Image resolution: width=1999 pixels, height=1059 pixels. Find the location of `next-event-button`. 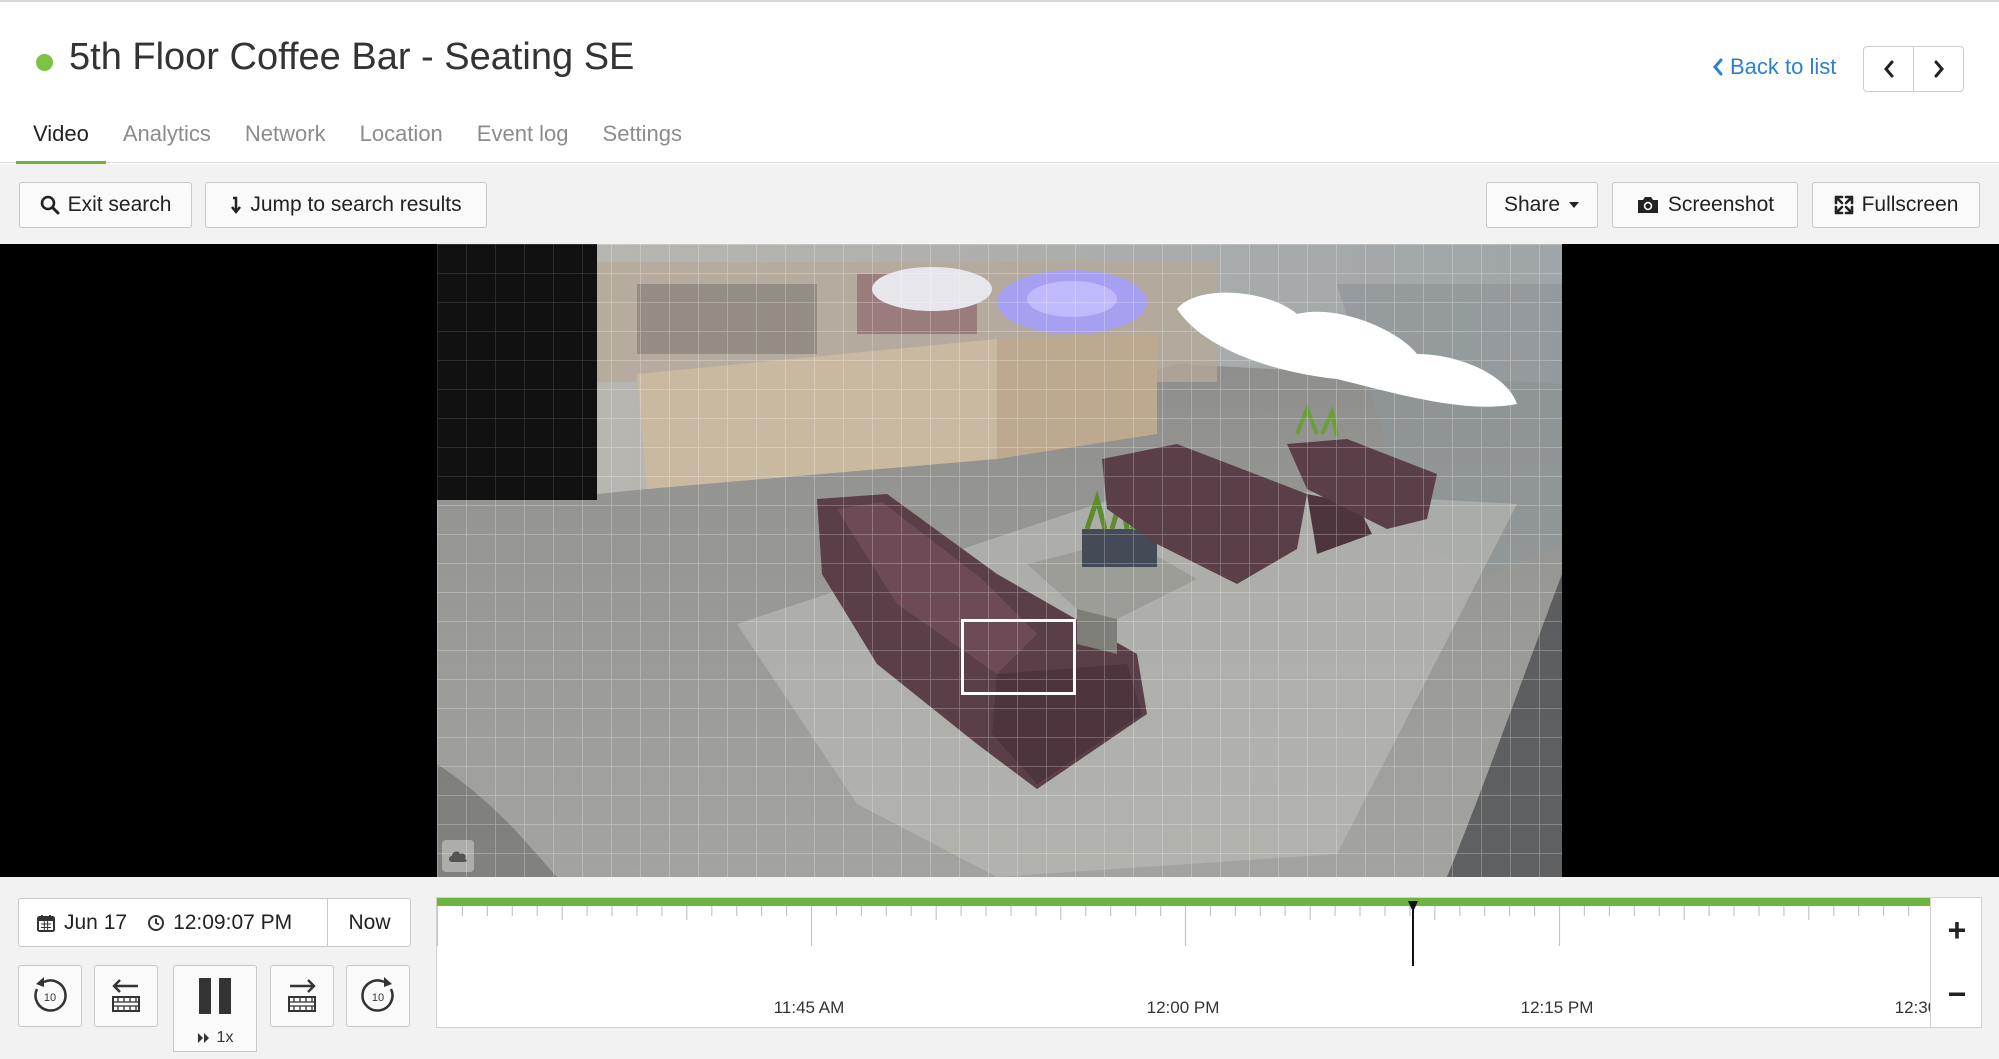

next-event-button is located at coordinates (302, 996).